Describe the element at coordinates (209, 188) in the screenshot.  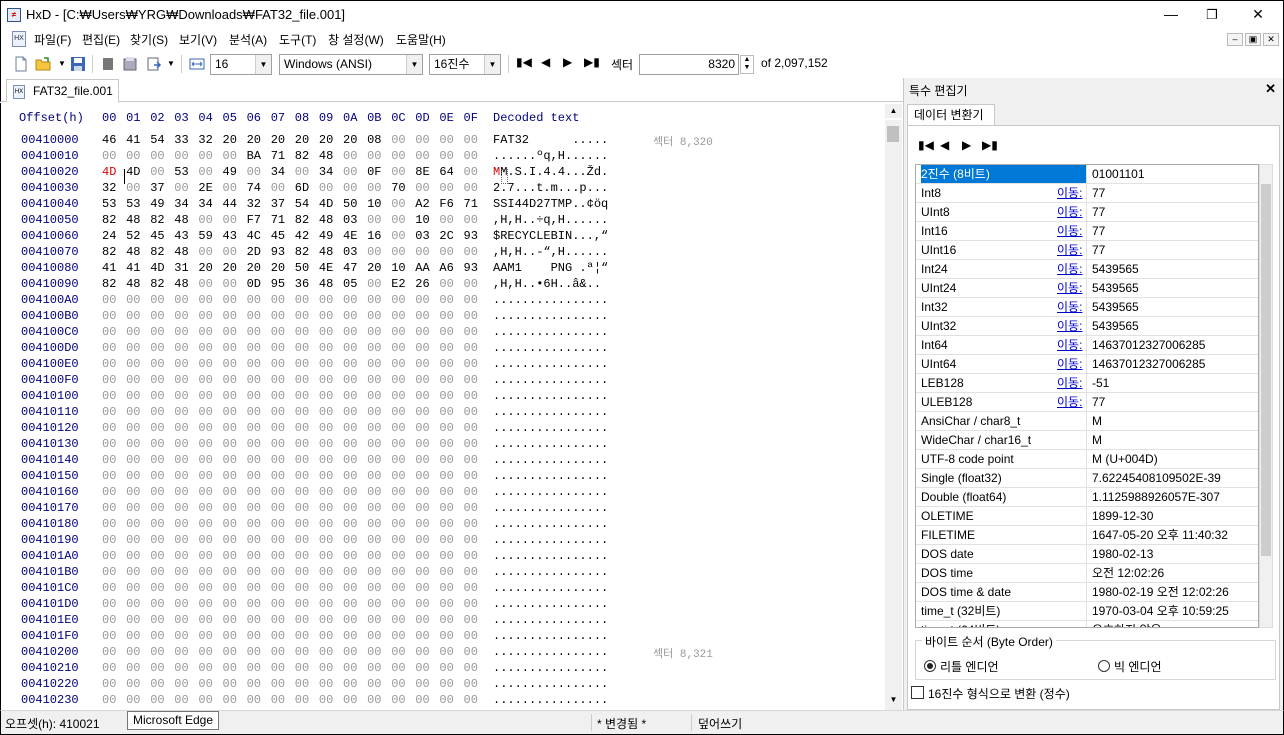
I see `hex-byte: 2E` at that location.